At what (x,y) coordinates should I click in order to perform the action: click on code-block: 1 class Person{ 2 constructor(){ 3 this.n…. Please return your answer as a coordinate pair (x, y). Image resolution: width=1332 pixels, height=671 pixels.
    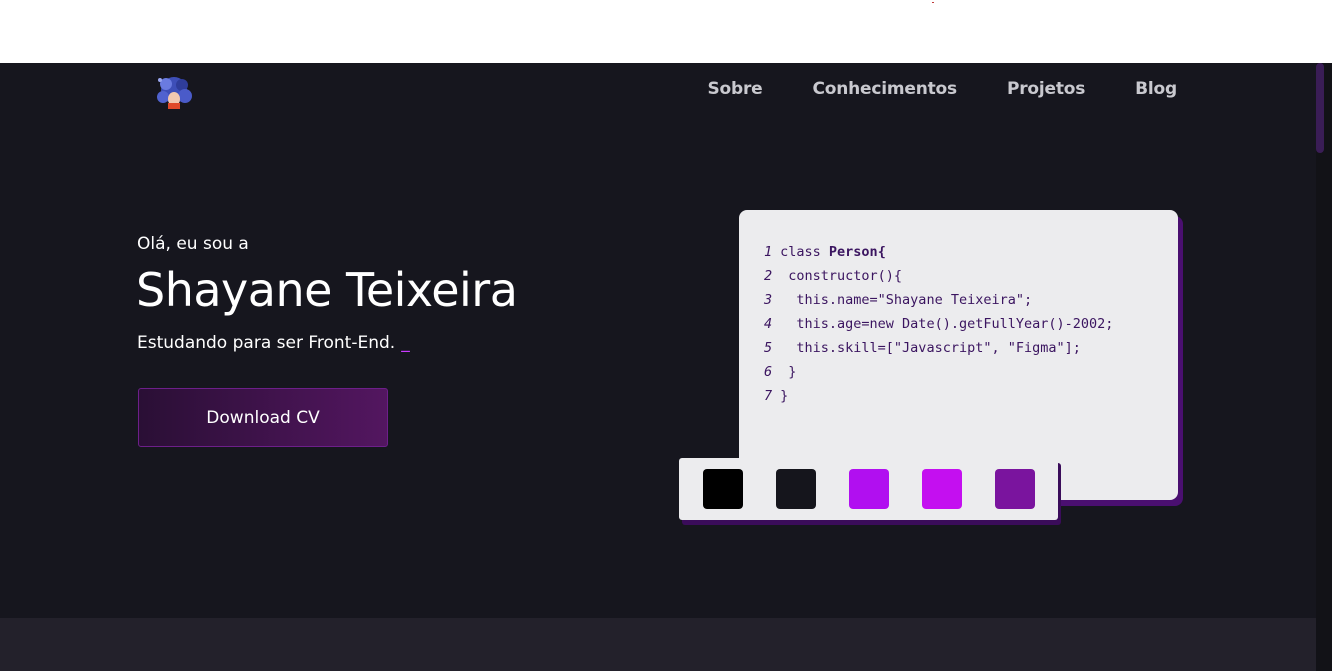
    Looking at the image, I should click on (938, 324).